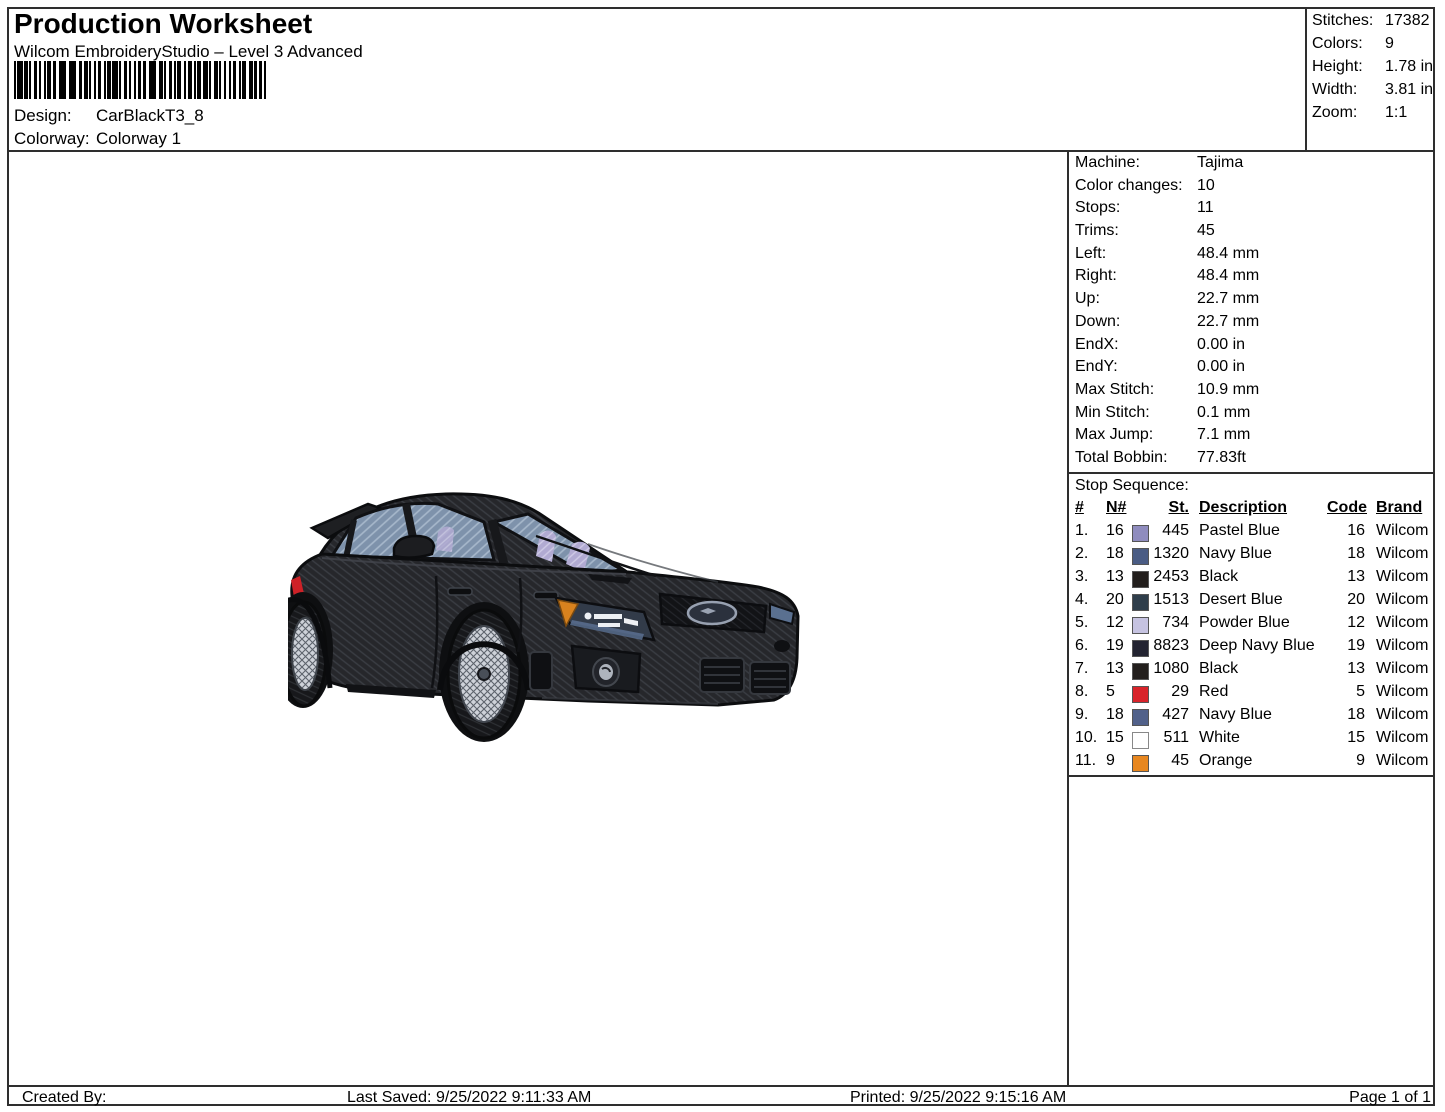 This screenshot has height=1112, width=1445. What do you see at coordinates (1409, 66) in the screenshot?
I see `summary-value: 1.78 in` at bounding box center [1409, 66].